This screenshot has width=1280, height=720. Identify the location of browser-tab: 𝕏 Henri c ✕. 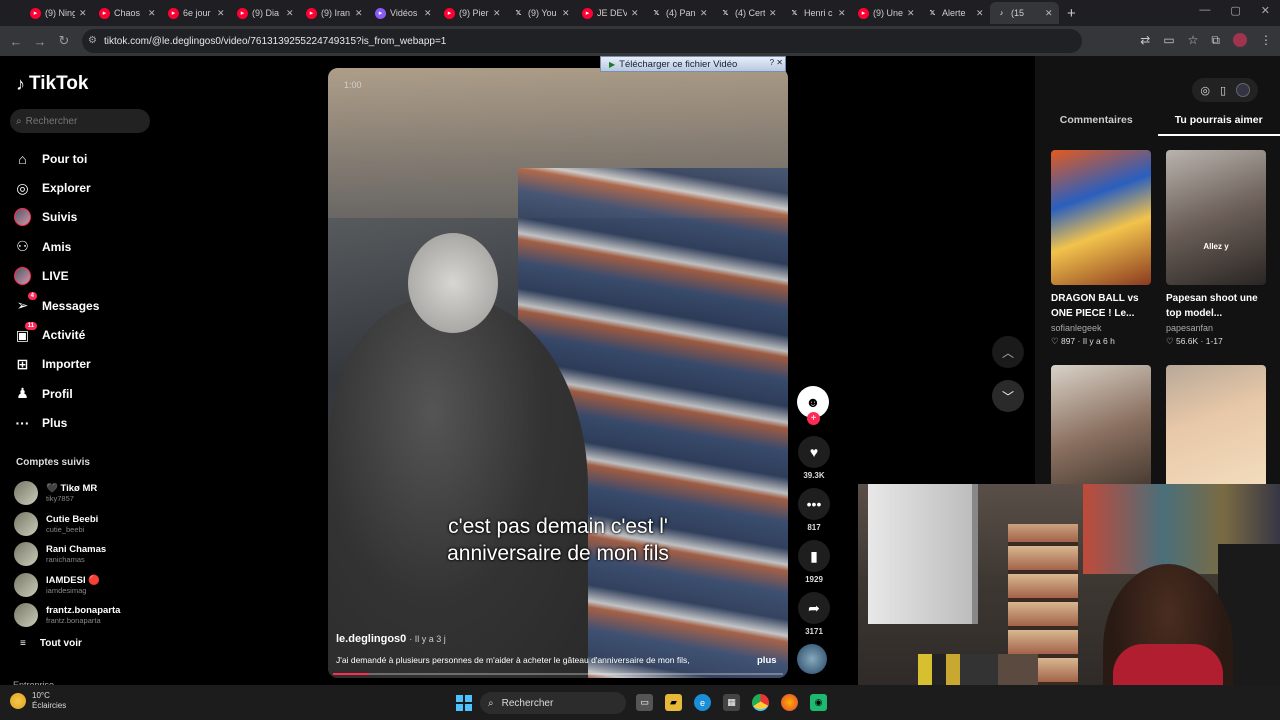
(817, 13).